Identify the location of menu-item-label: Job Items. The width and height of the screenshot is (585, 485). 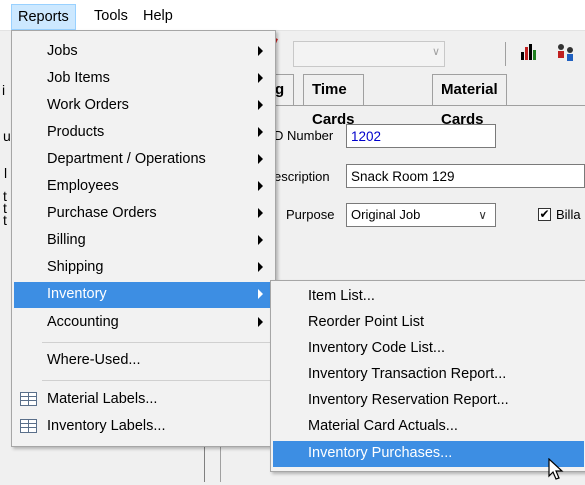
(78, 78).